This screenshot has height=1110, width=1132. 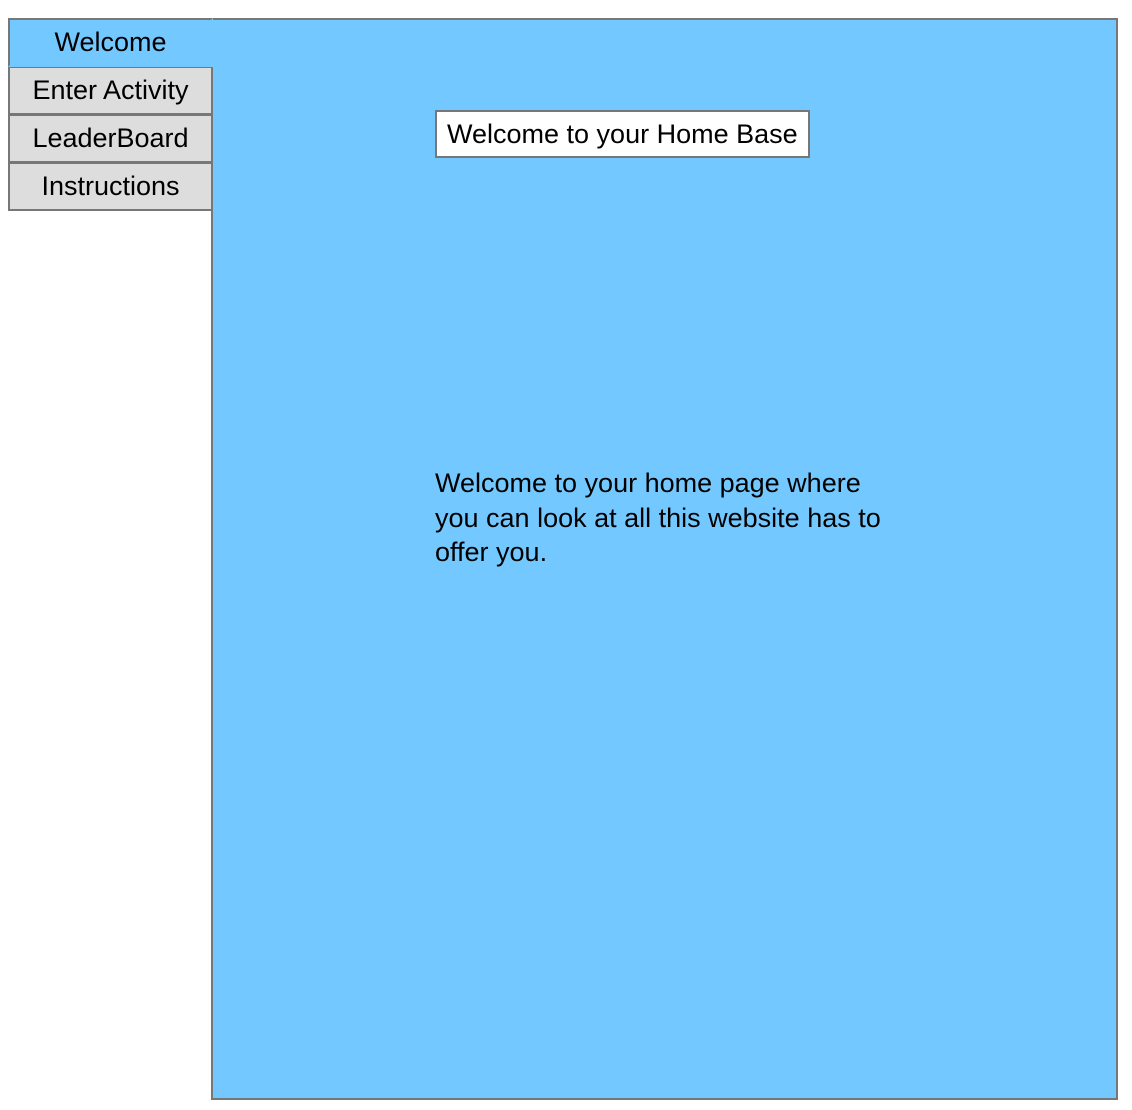 What do you see at coordinates (110, 42) in the screenshot?
I see `tab-welcome: Welcome` at bounding box center [110, 42].